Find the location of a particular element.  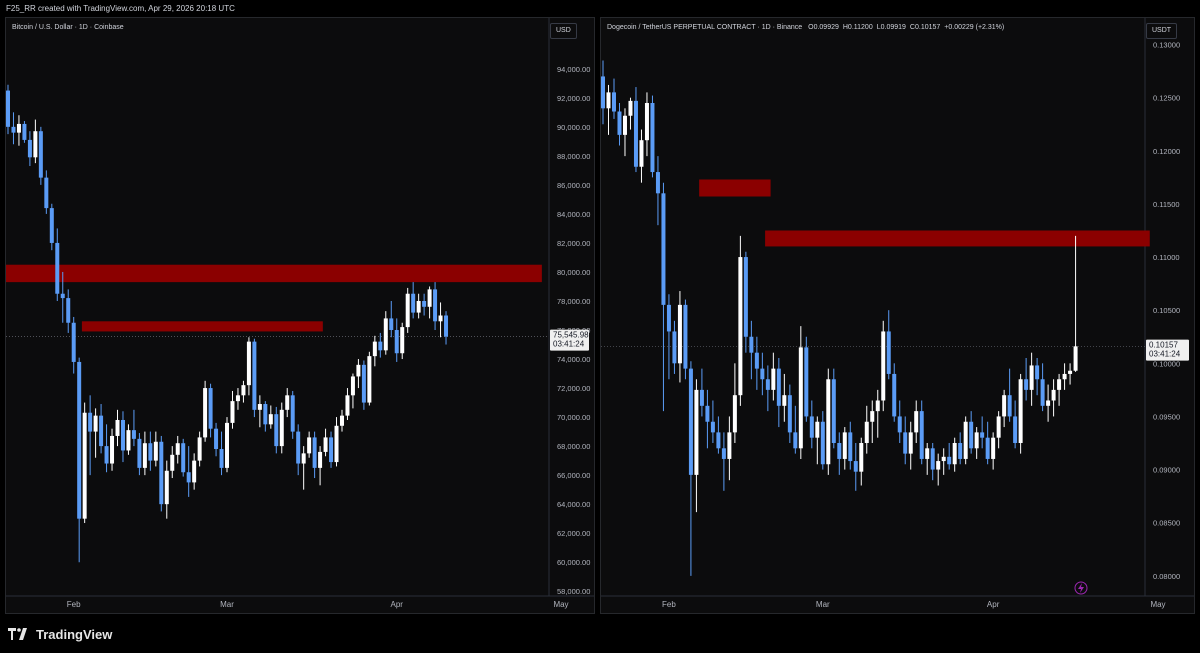

btc-y-tick-label: 78,000.00 is located at coordinates (573, 301).